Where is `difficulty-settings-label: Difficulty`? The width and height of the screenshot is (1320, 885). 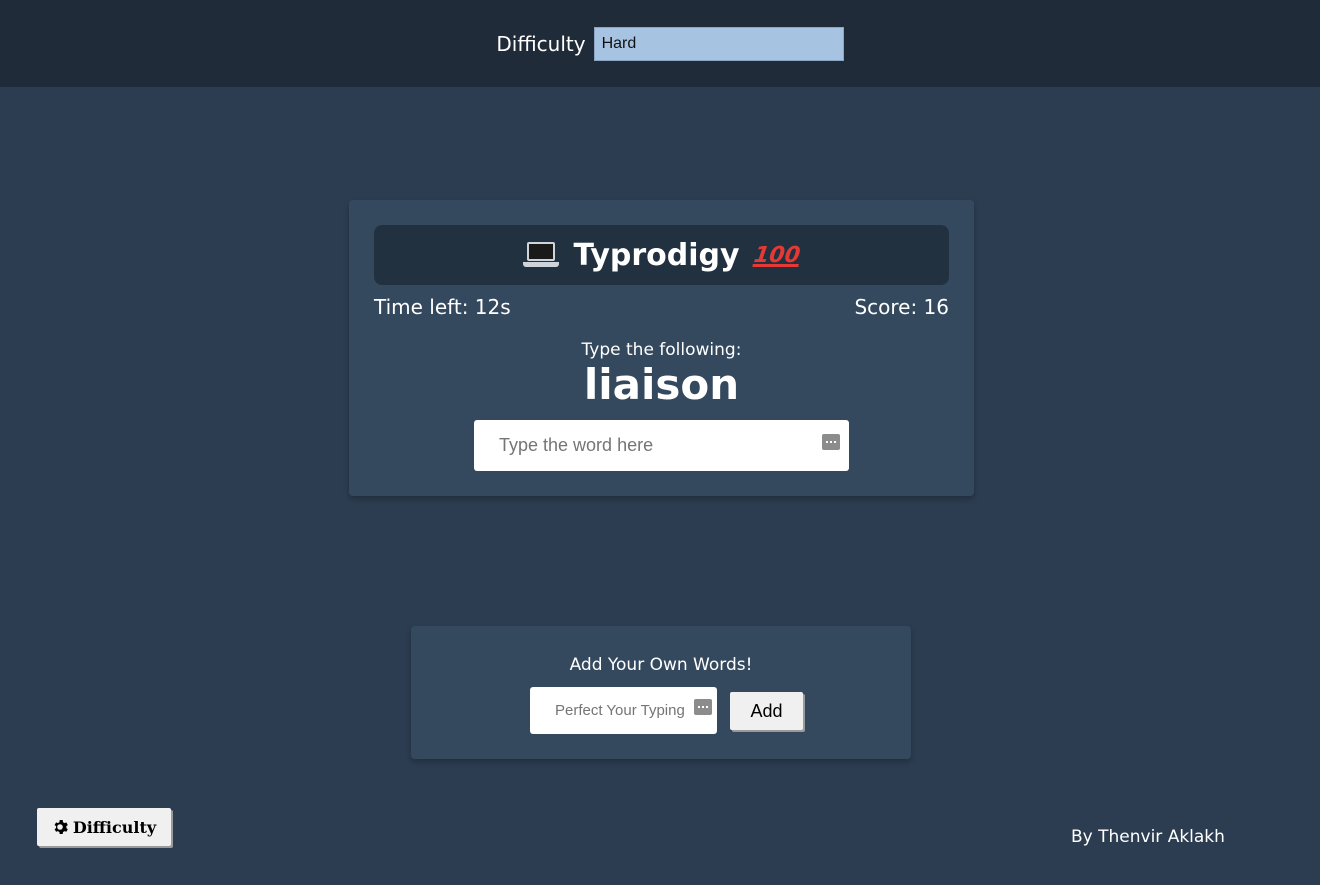
difficulty-settings-label: Difficulty is located at coordinates (114, 827).